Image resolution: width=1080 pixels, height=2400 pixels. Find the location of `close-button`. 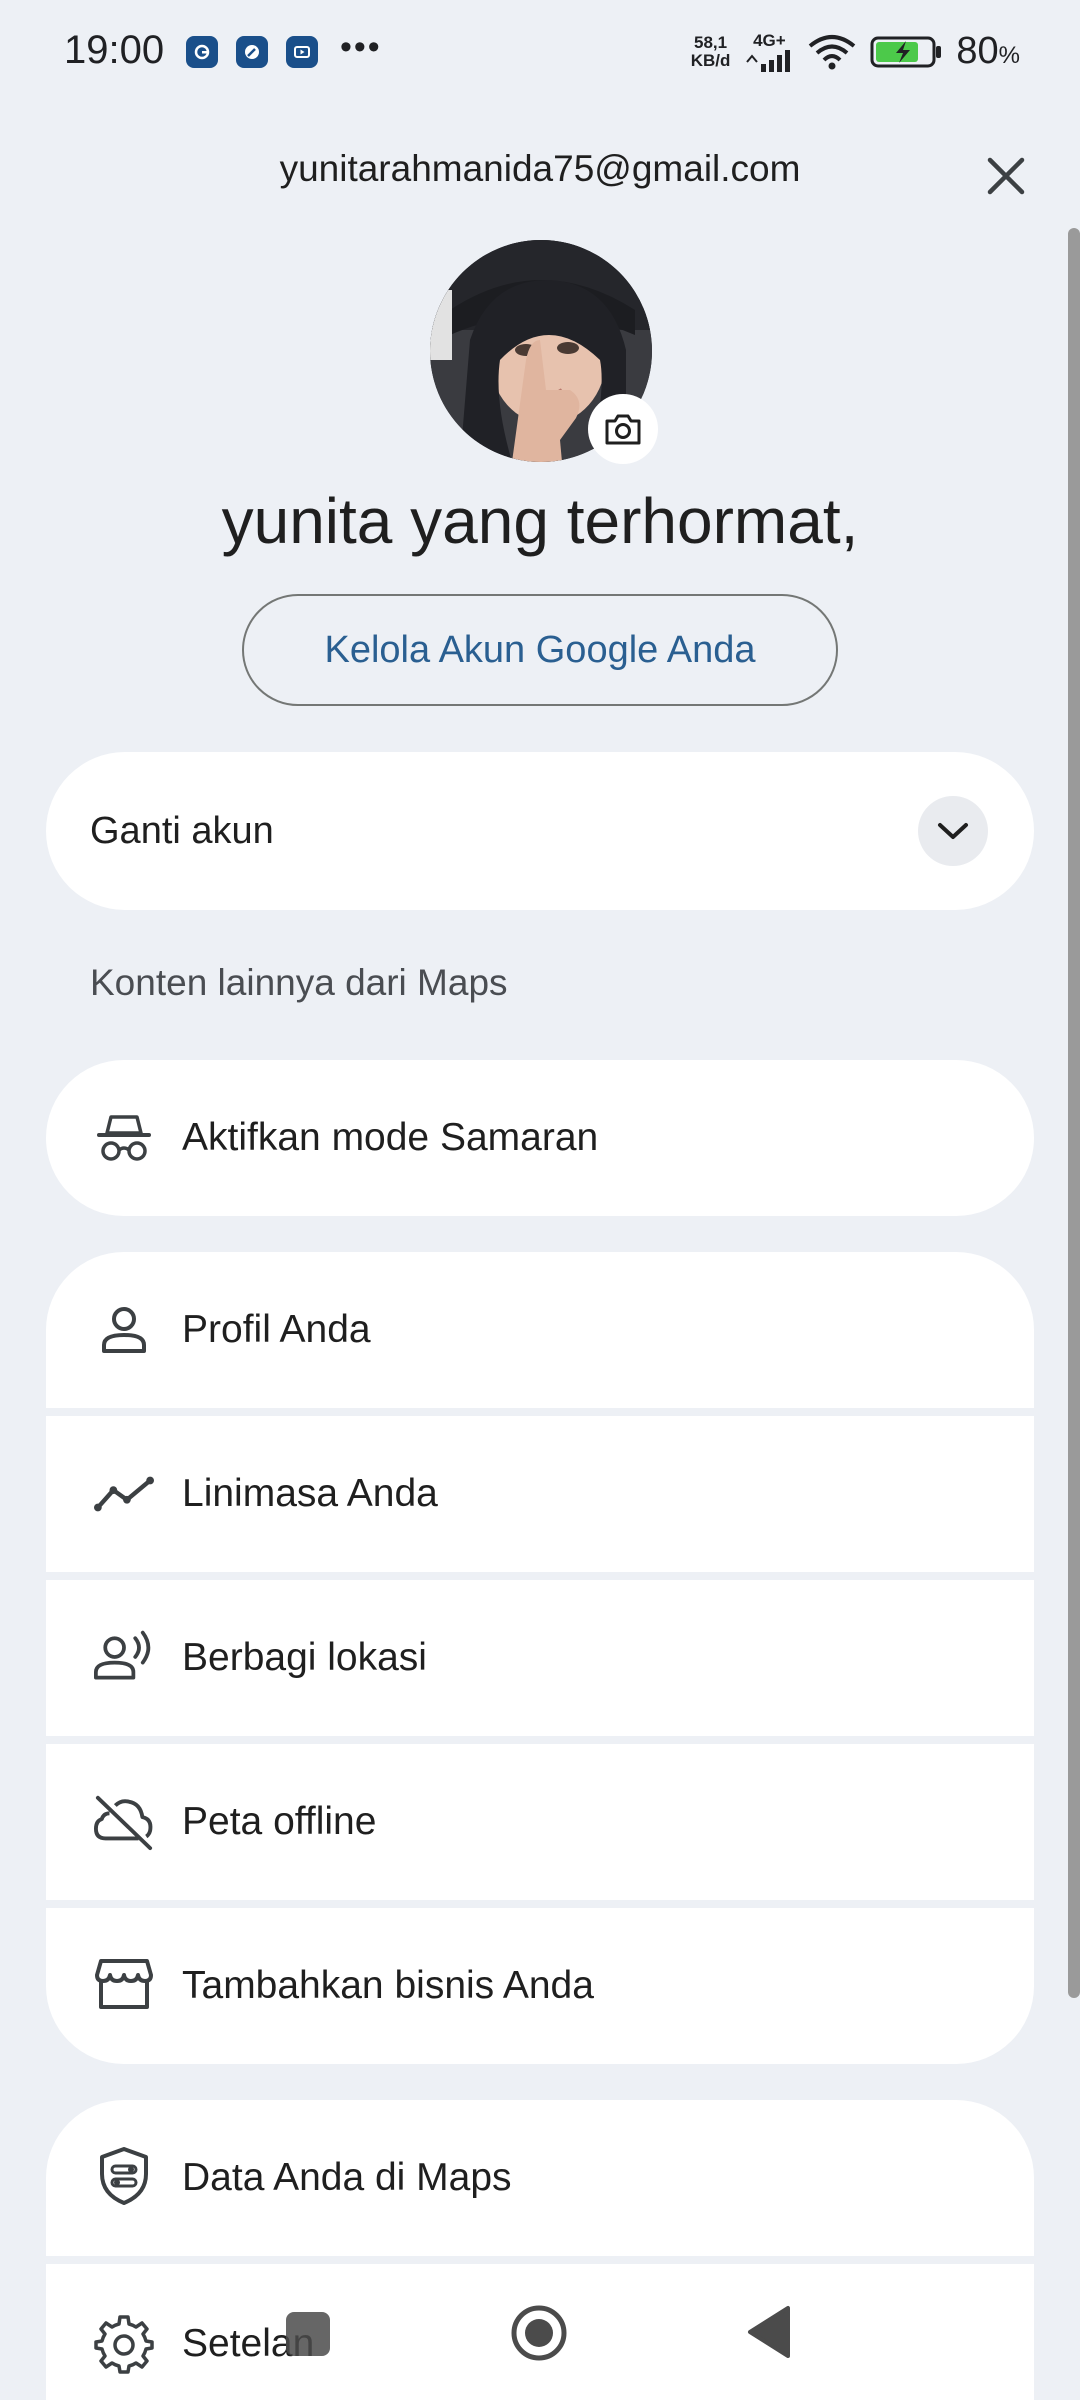

close-button is located at coordinates (1006, 176).